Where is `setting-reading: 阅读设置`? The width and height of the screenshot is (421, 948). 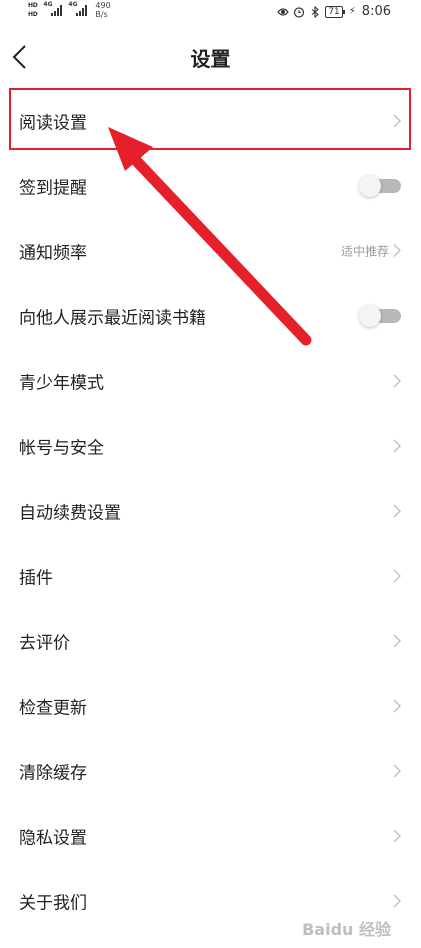 setting-reading: 阅读设置 is located at coordinates (210, 120).